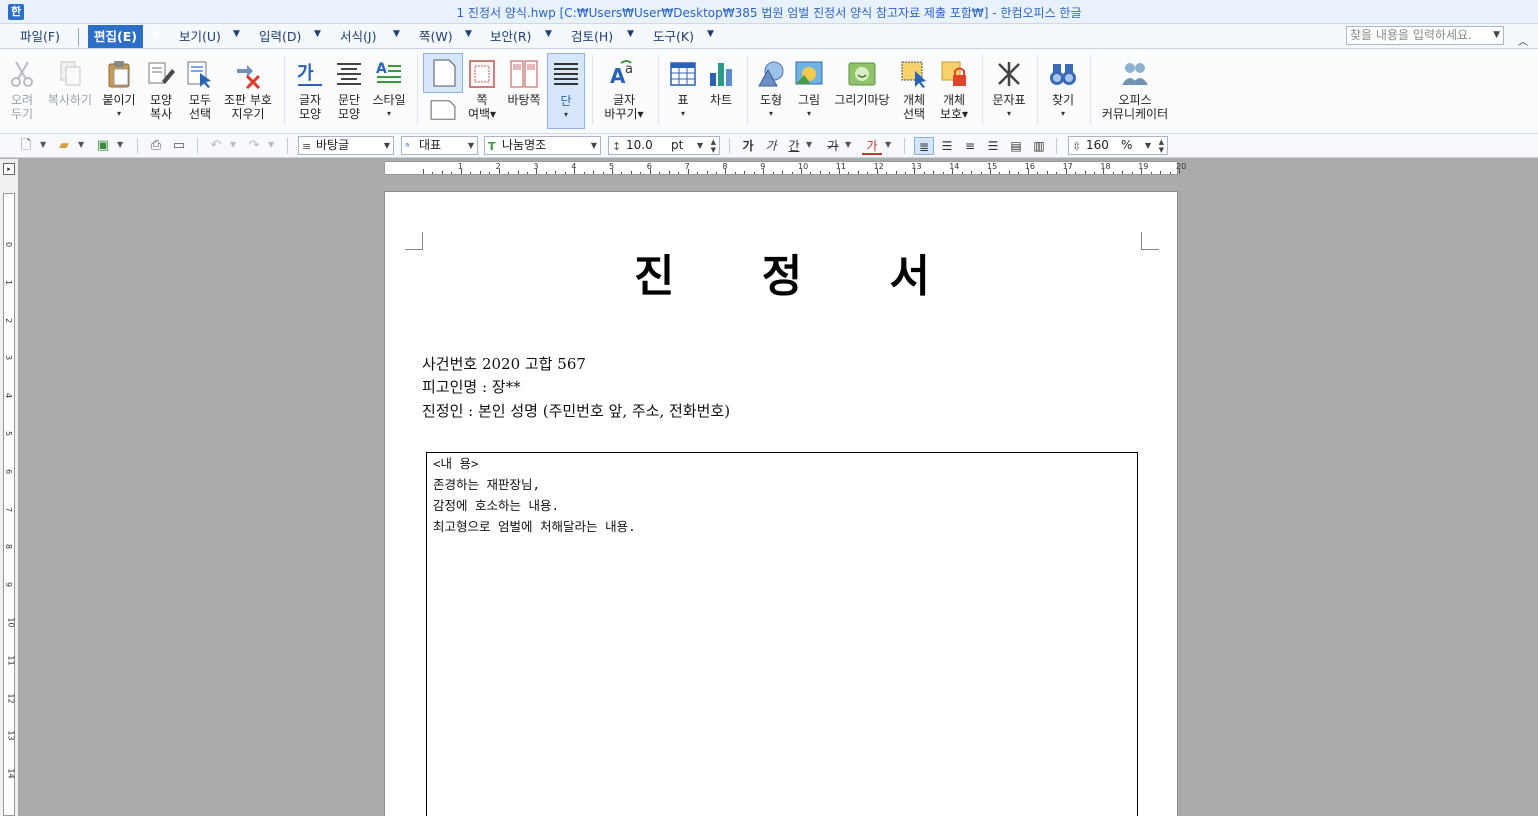 The width and height of the screenshot is (1538, 816). I want to click on page-margin-button: 쪽 여백▾, so click(482, 91).